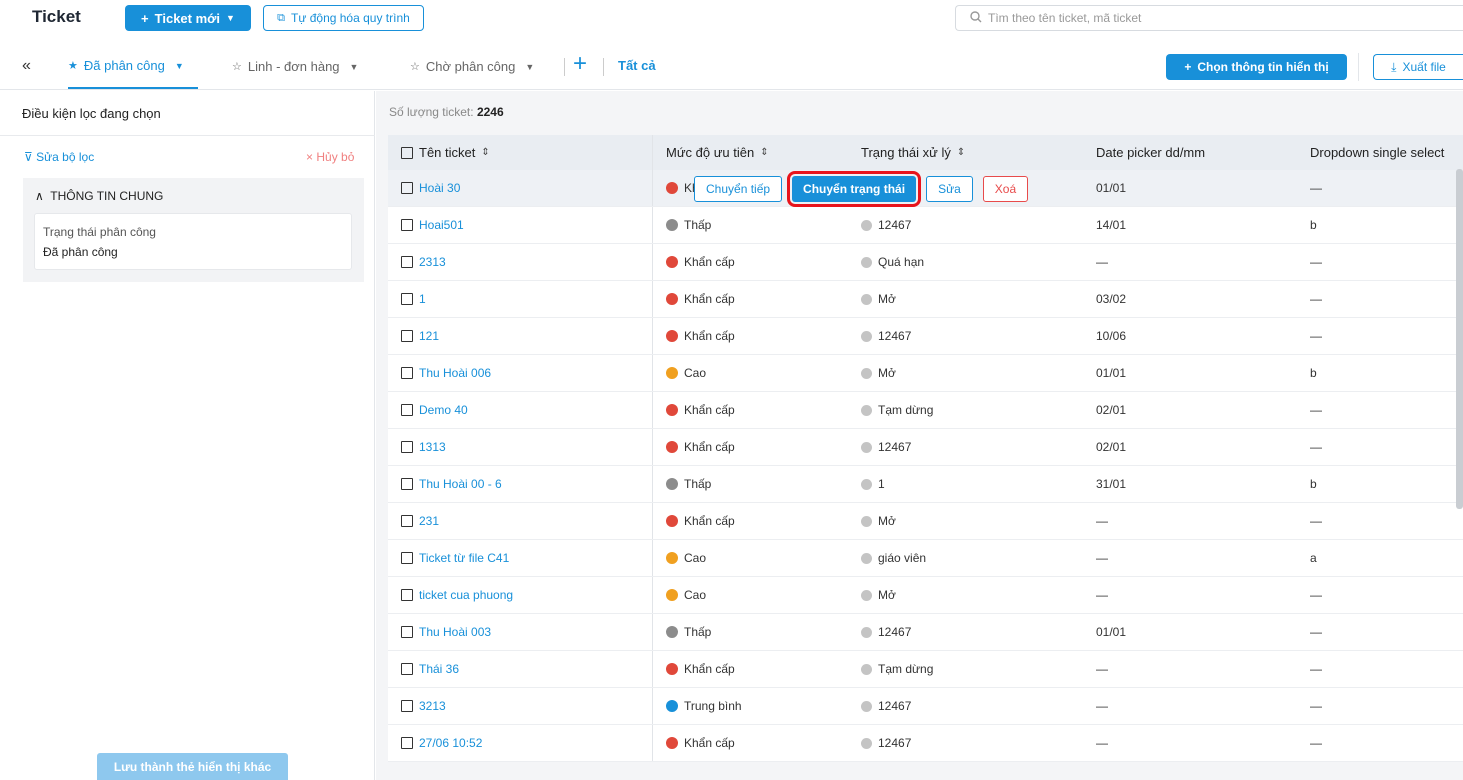 The image size is (1463, 780). I want to click on change-status-button: Chuyển trạng thái, so click(854, 189).